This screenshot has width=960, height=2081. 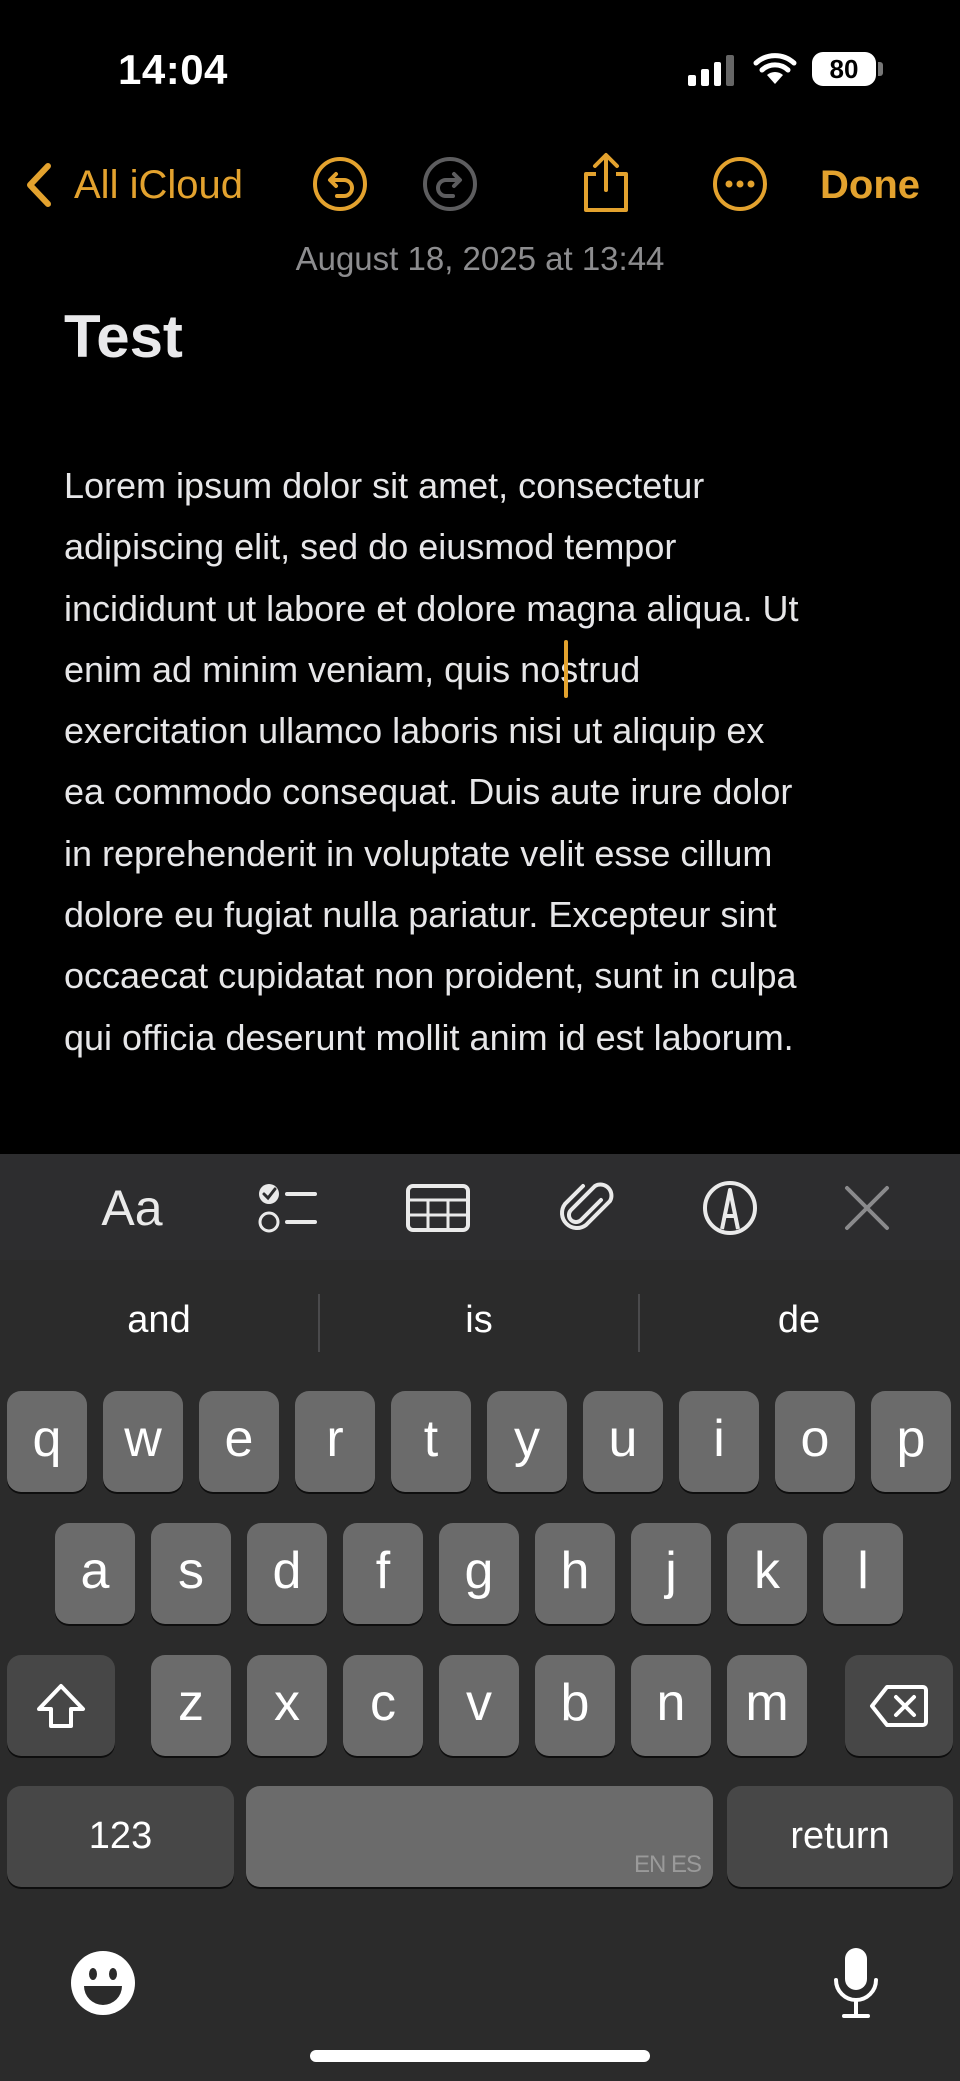 What do you see at coordinates (606, 183) in the screenshot?
I see `share-icon` at bounding box center [606, 183].